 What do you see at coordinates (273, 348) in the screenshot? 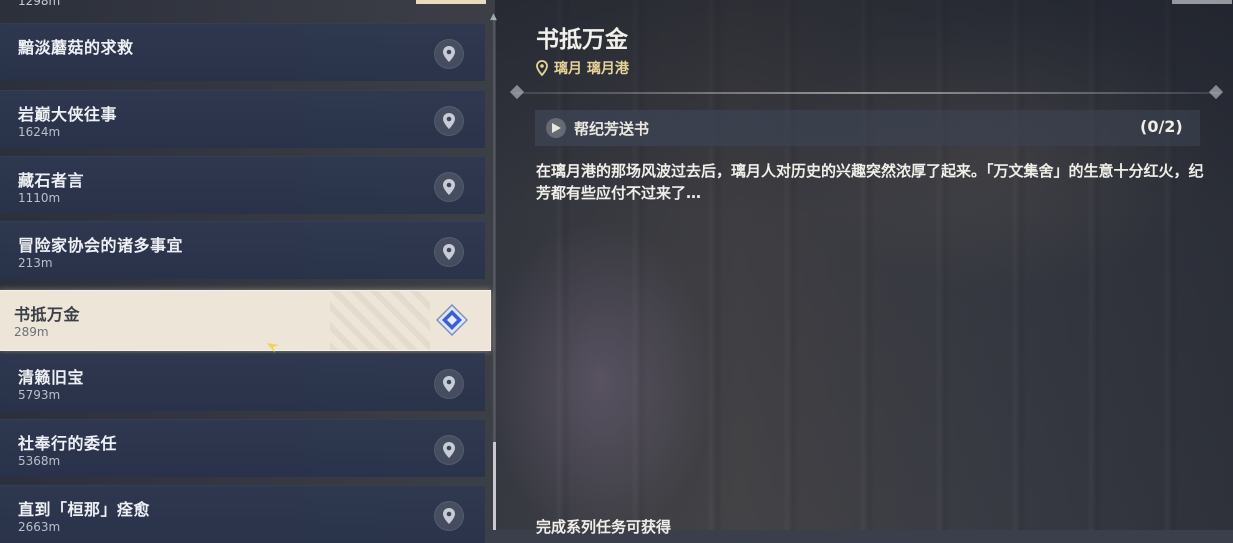
I see `cursor-flag-icon` at bounding box center [273, 348].